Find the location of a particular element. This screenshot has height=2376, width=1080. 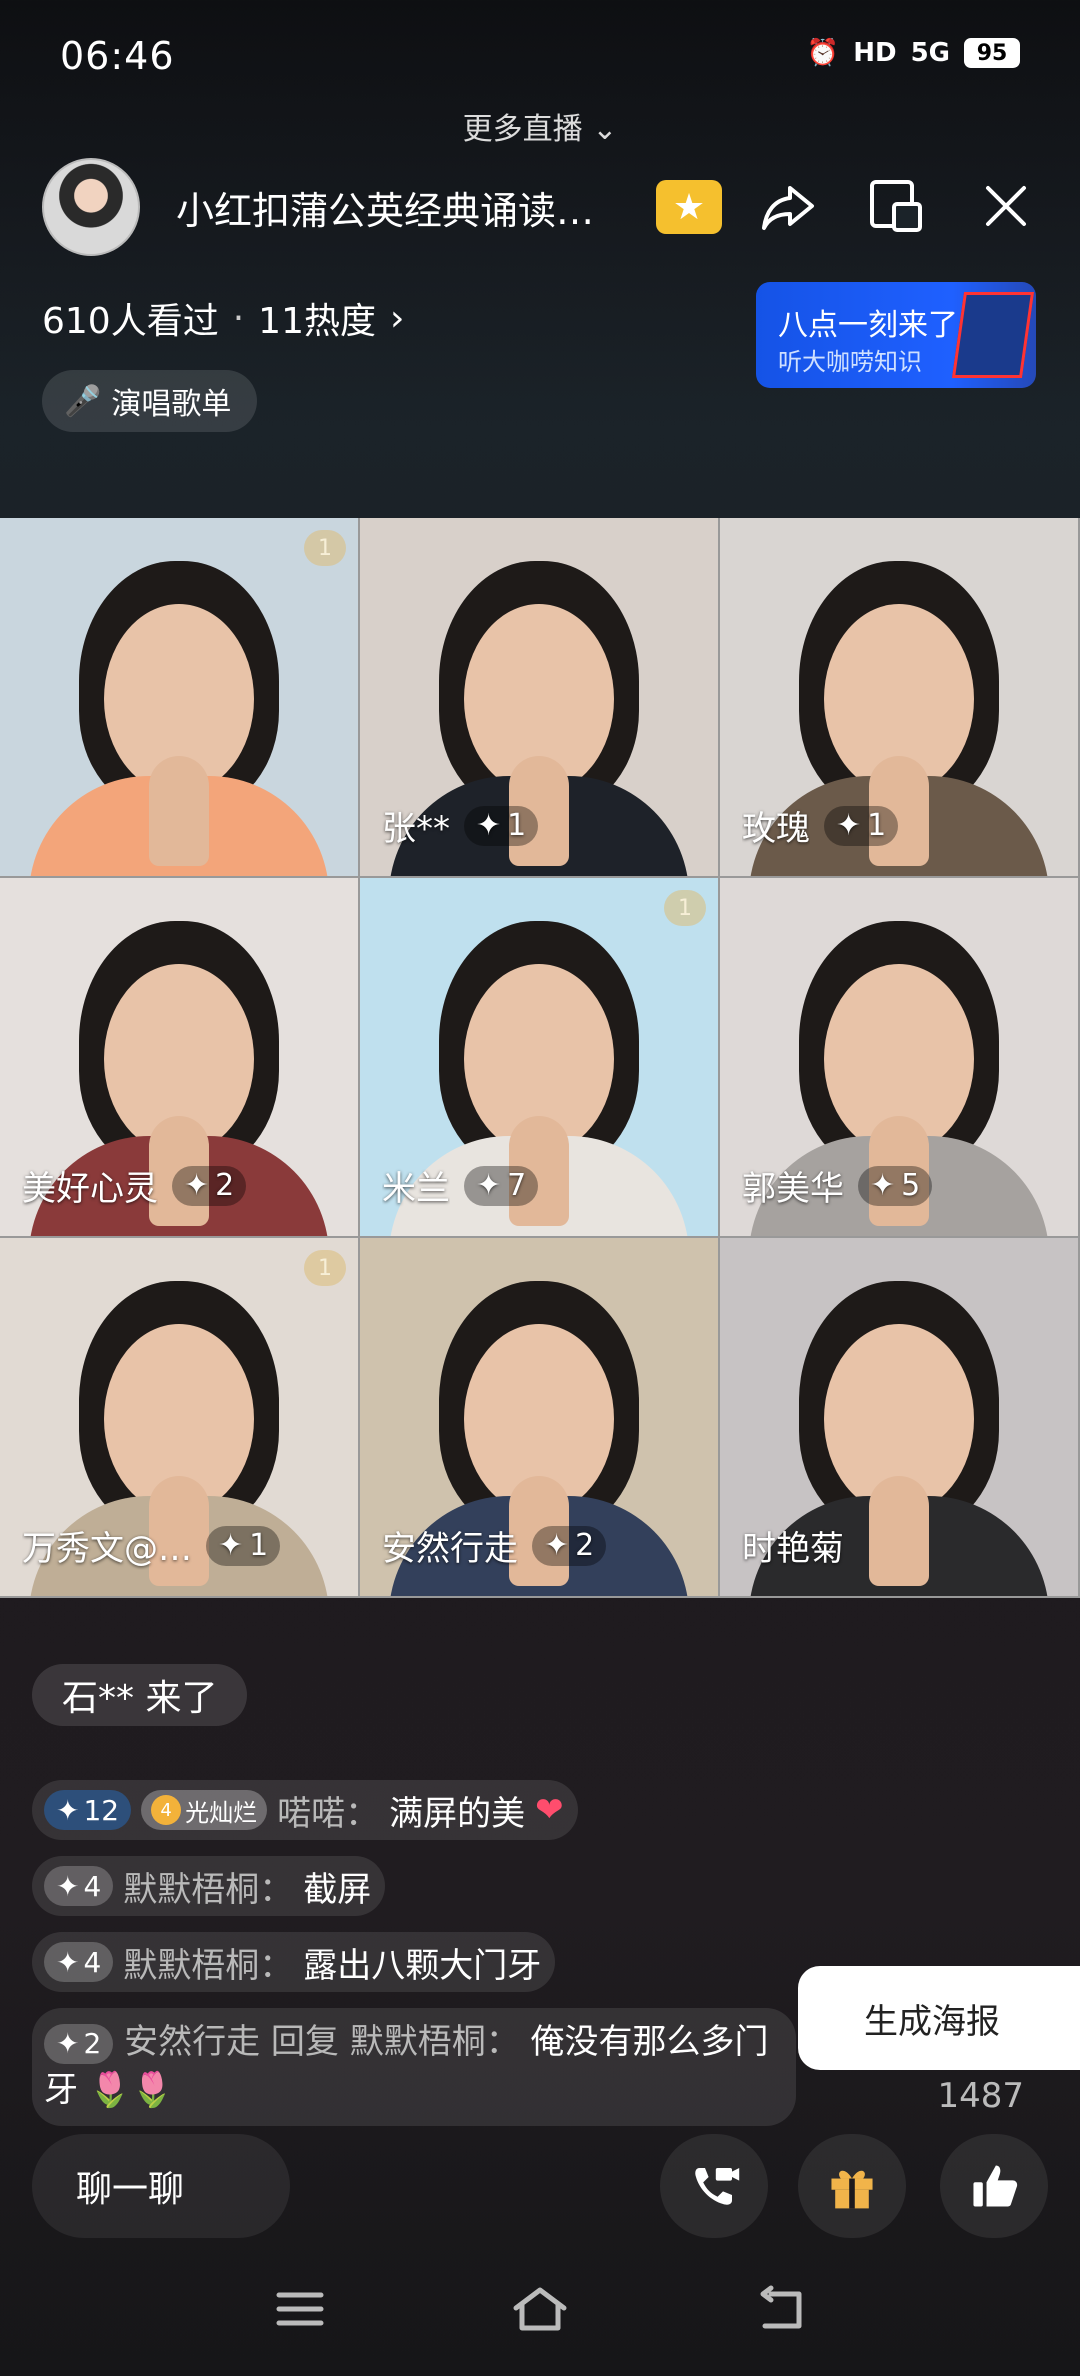

star-badge-icon: ★ is located at coordinates (689, 207).